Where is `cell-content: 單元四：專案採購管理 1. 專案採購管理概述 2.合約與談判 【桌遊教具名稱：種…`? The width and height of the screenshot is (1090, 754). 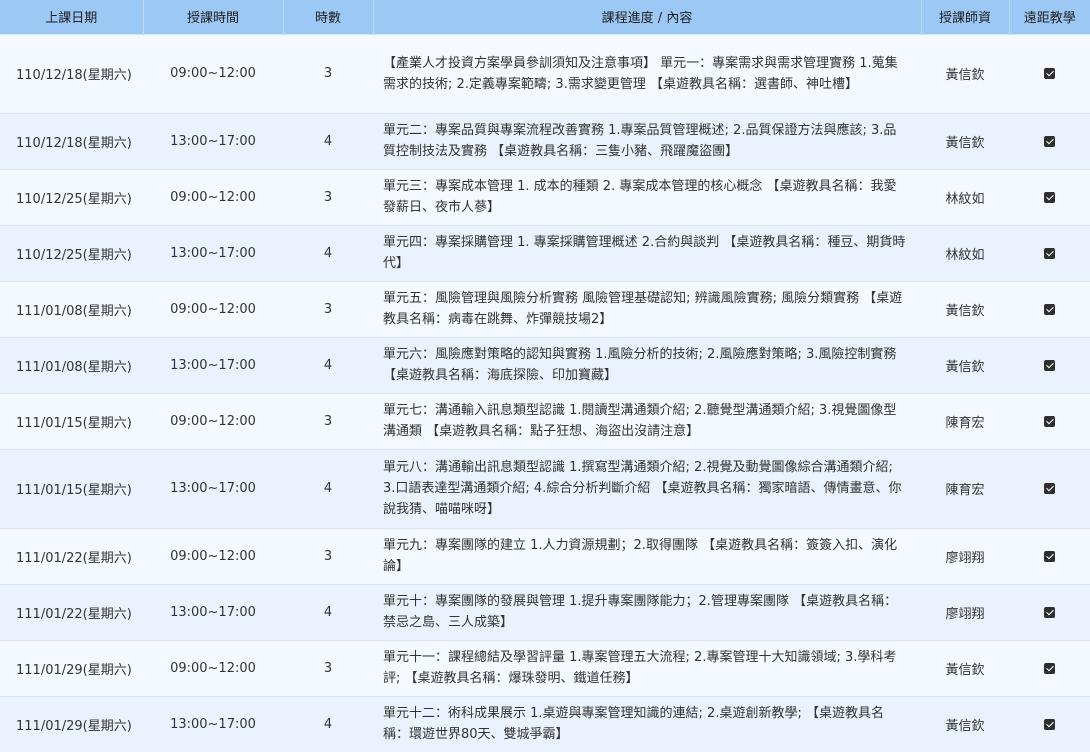
cell-content: 單元四：專案採購管理 1. 專案採購管理概述 2.合約與談判 【桌遊教具名稱：種… is located at coordinates (644, 253).